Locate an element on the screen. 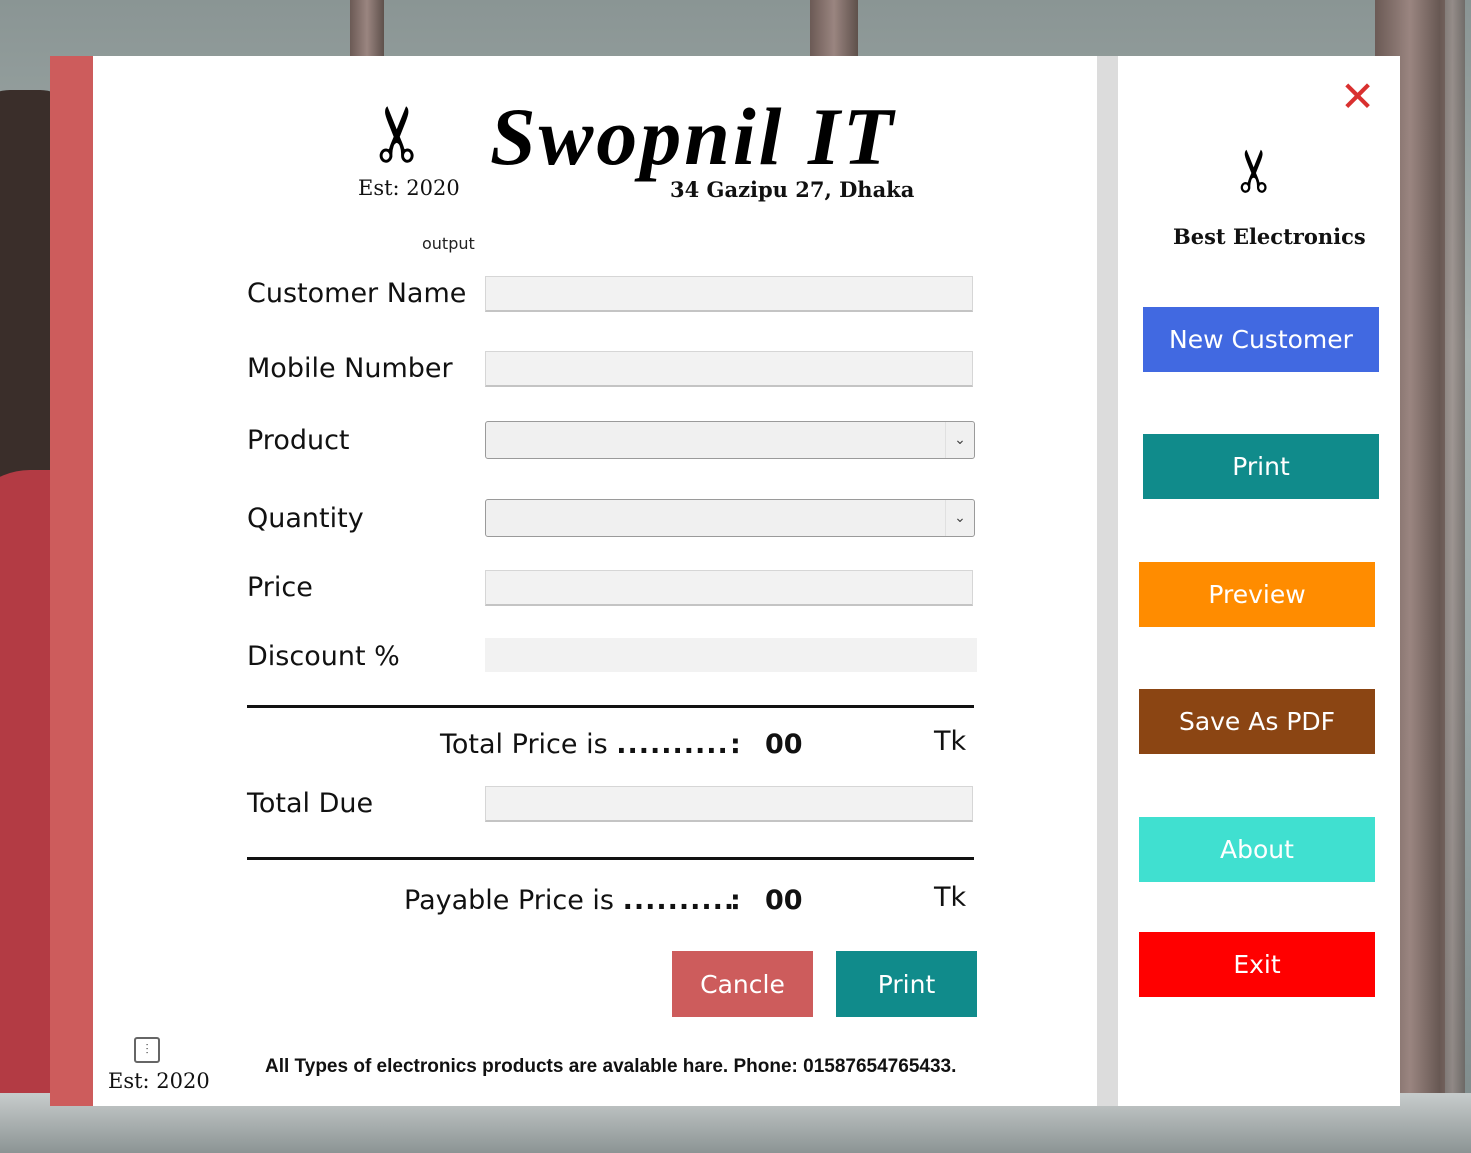 Image resolution: width=1471 pixels, height=1153 pixels. about-button: About is located at coordinates (1257, 849).